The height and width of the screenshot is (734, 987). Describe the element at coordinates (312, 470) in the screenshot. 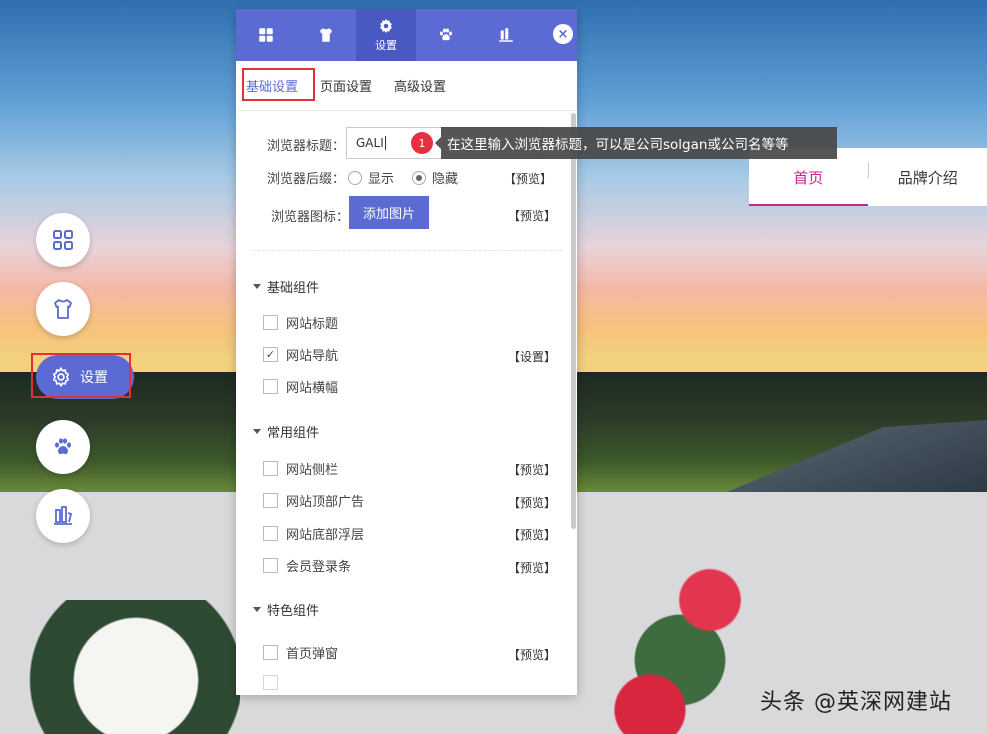

I see `check-label: 网站侧栏` at that location.